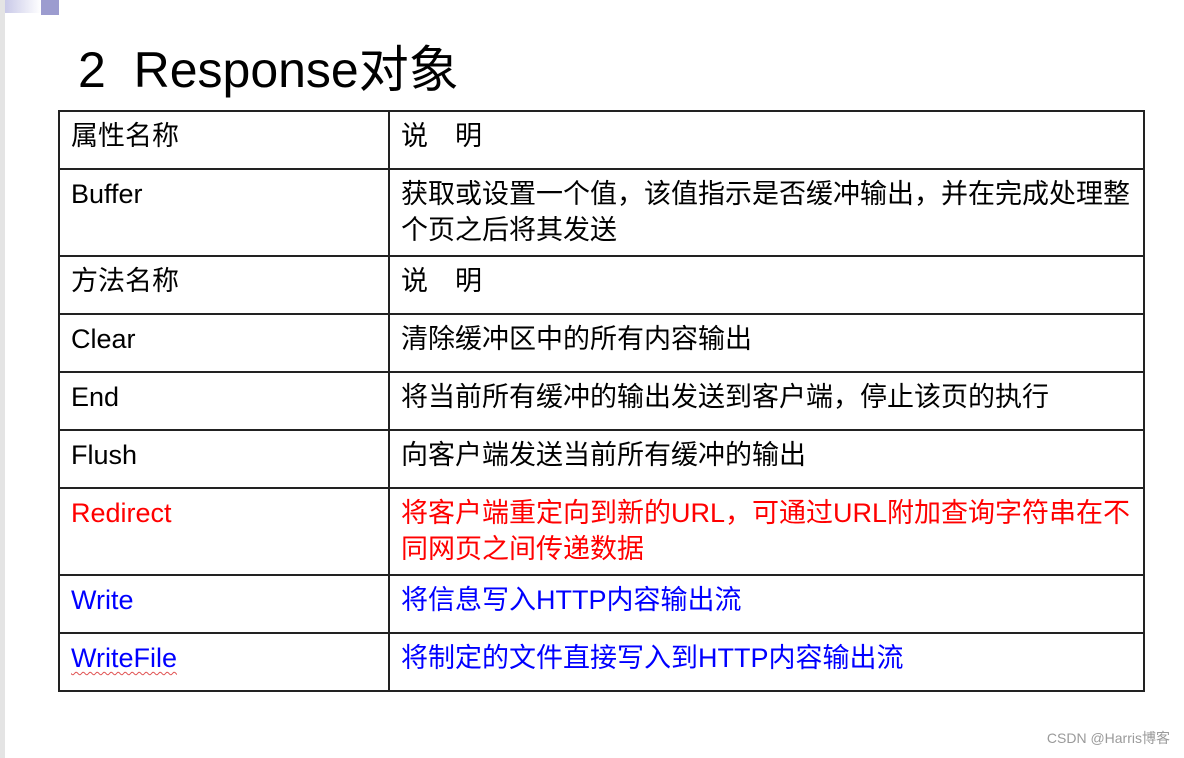  What do you see at coordinates (224, 212) in the screenshot?
I see `member-name: Buffer` at bounding box center [224, 212].